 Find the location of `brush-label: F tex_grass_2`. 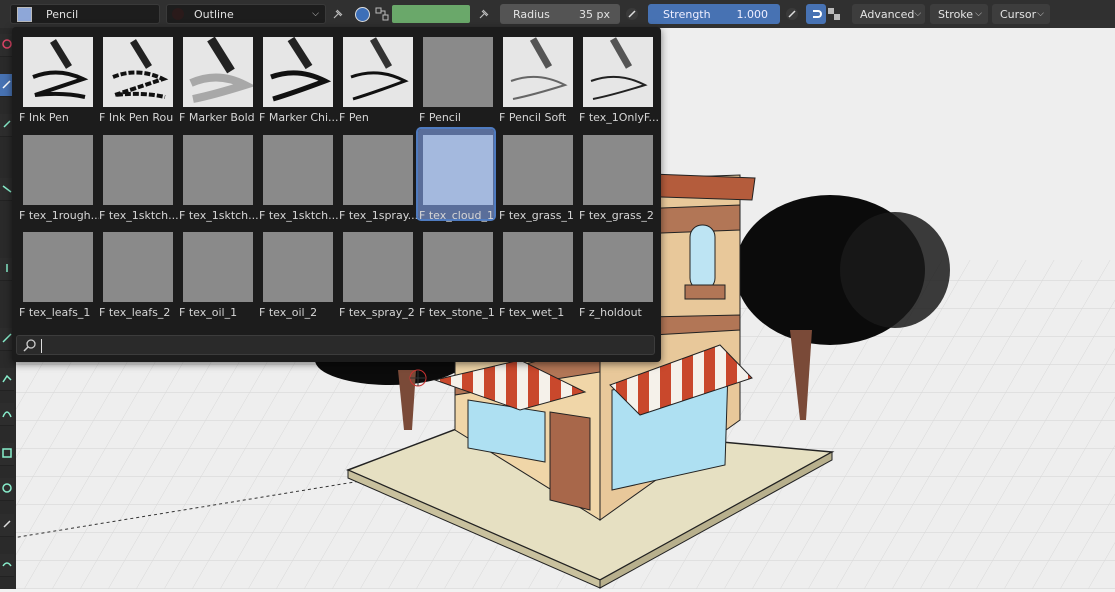

brush-label: F tex_grass_2 is located at coordinates (616, 215).